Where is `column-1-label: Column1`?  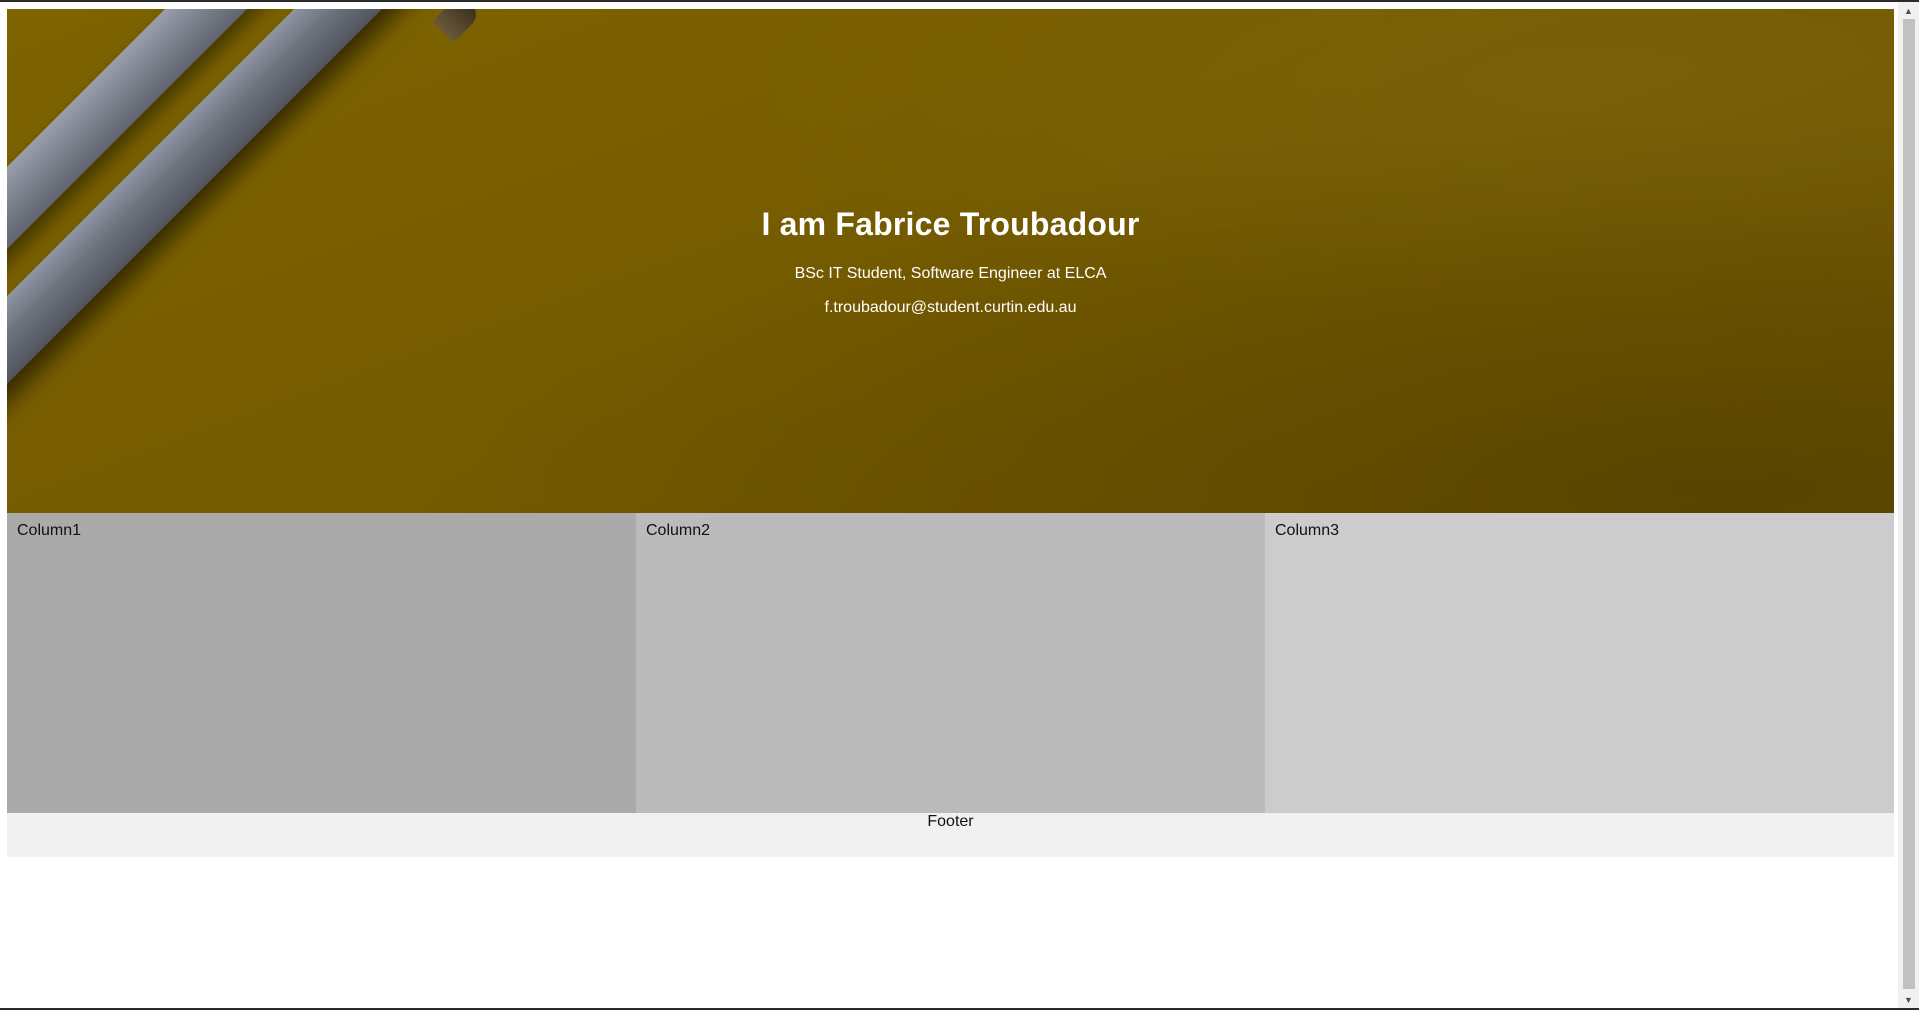 column-1-label: Column1 is located at coordinates (49, 530).